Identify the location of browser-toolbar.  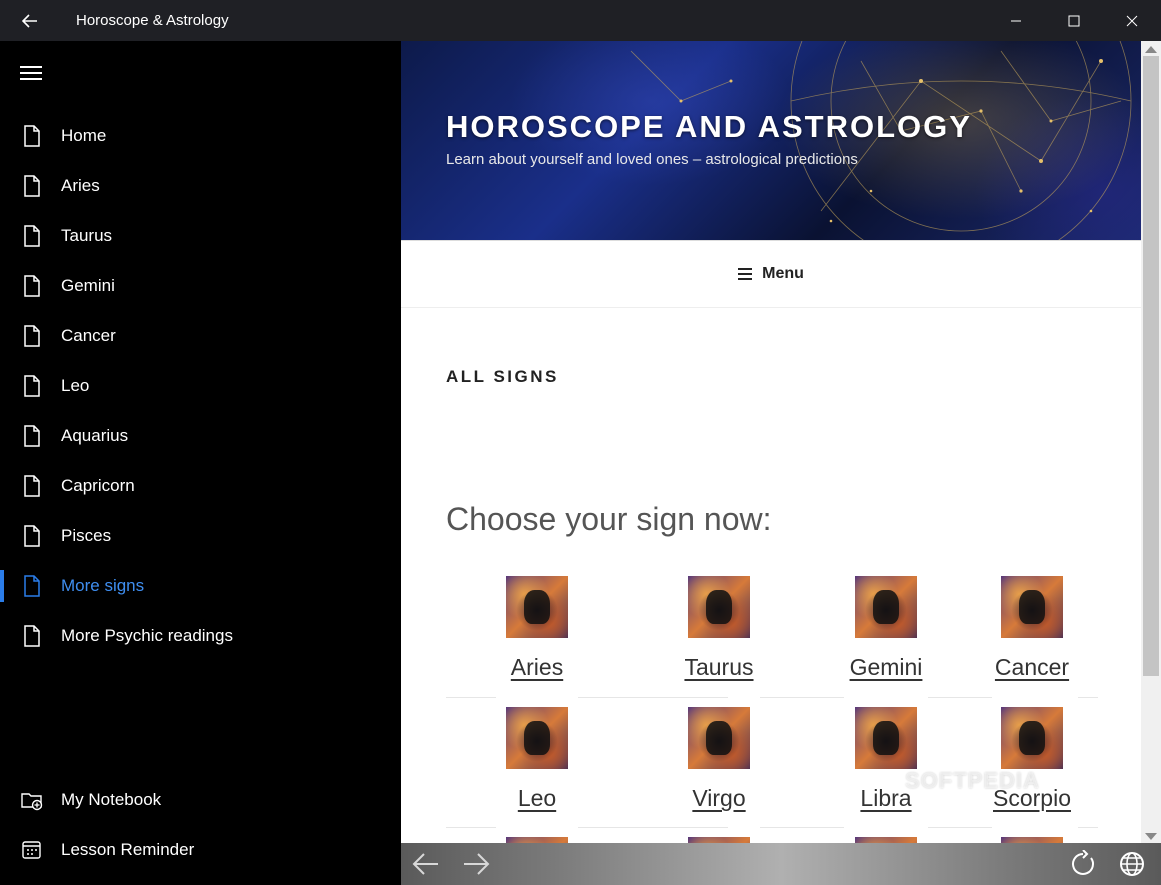
(781, 864).